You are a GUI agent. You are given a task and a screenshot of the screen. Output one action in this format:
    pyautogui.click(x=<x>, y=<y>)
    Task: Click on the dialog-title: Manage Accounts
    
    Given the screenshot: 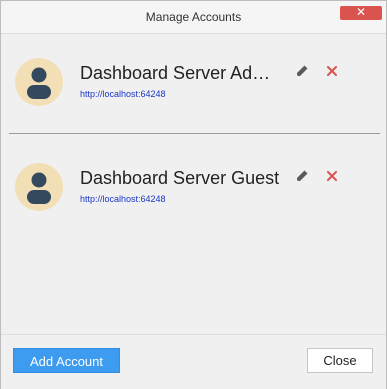 What is the action you would take?
    pyautogui.click(x=193, y=17)
    